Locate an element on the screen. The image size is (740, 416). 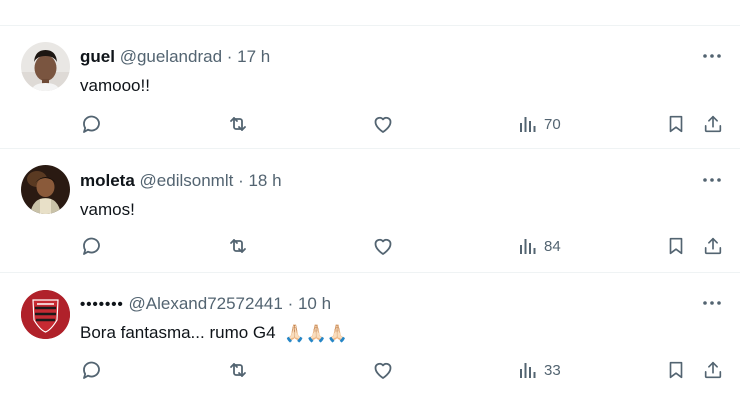
views-count: 33 is located at coordinates (552, 370).